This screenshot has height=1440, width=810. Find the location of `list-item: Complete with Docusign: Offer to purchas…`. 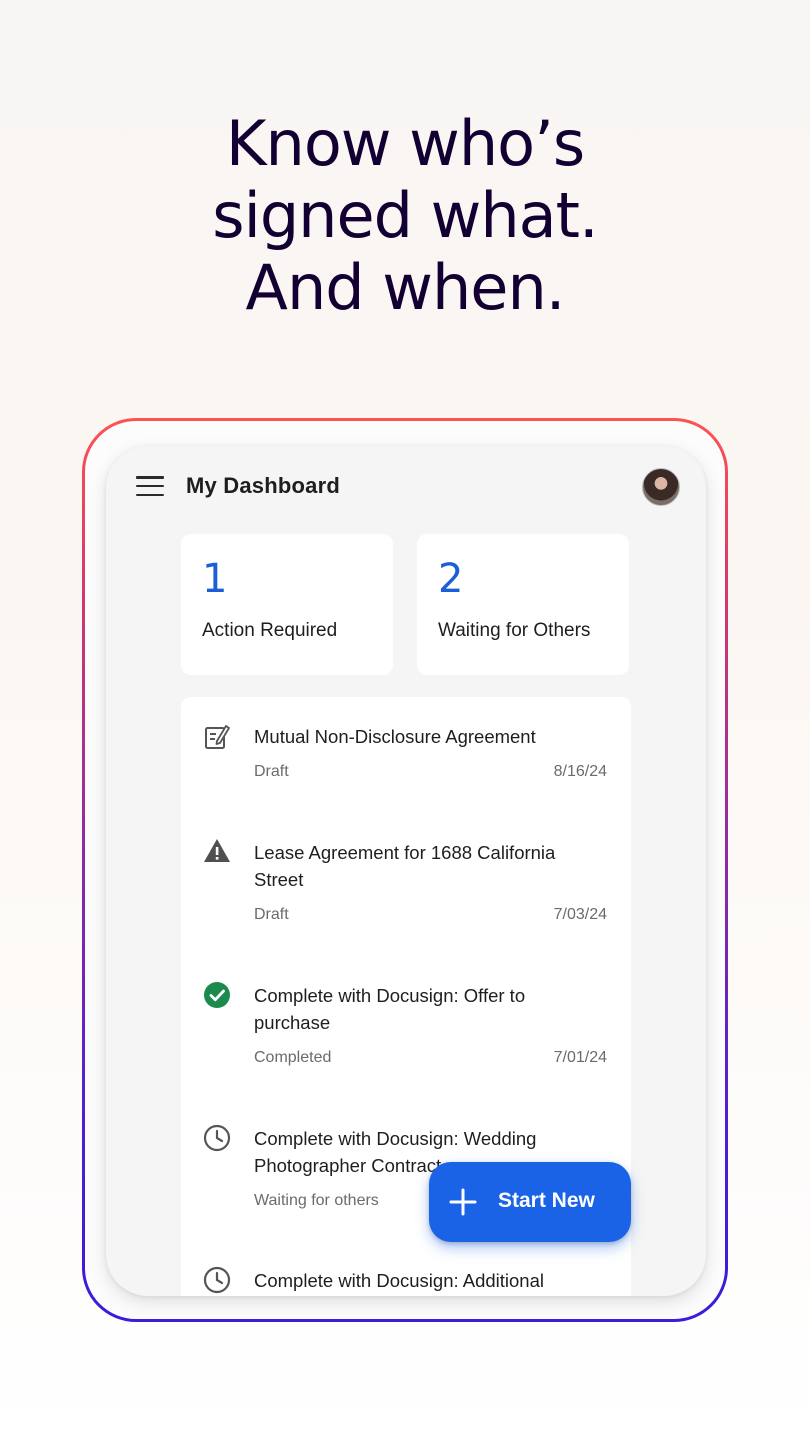

list-item: Complete with Docusign: Offer to purchas… is located at coordinates (406, 1038).